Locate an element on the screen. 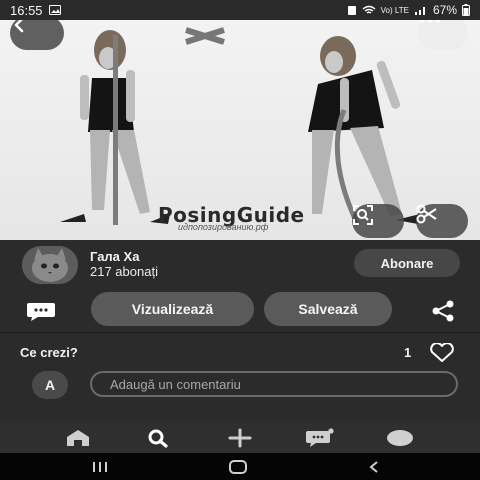 The width and height of the screenshot is (480, 480). back-button is located at coordinates (37, 33).